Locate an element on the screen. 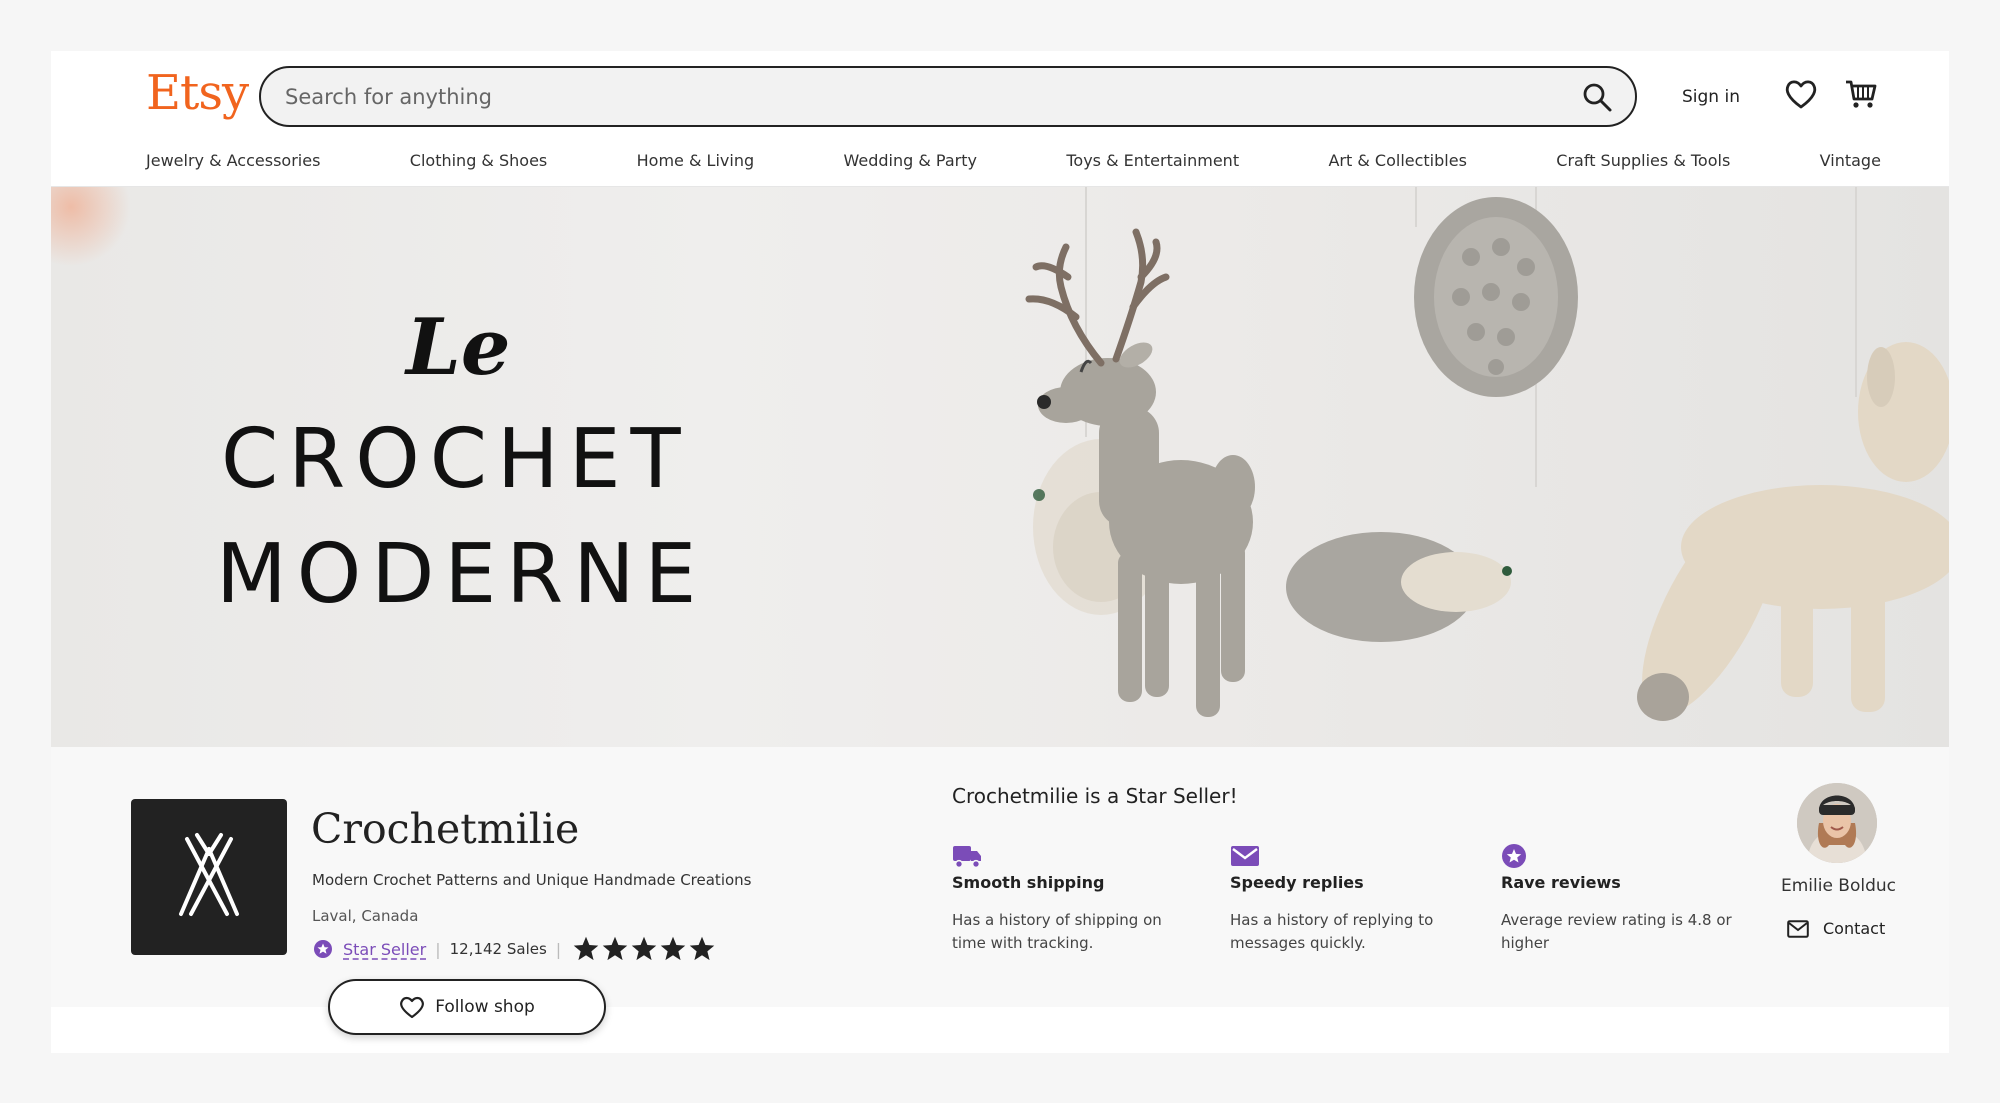  category-art-collectibles: Art & Collectibles is located at coordinates (1397, 160).